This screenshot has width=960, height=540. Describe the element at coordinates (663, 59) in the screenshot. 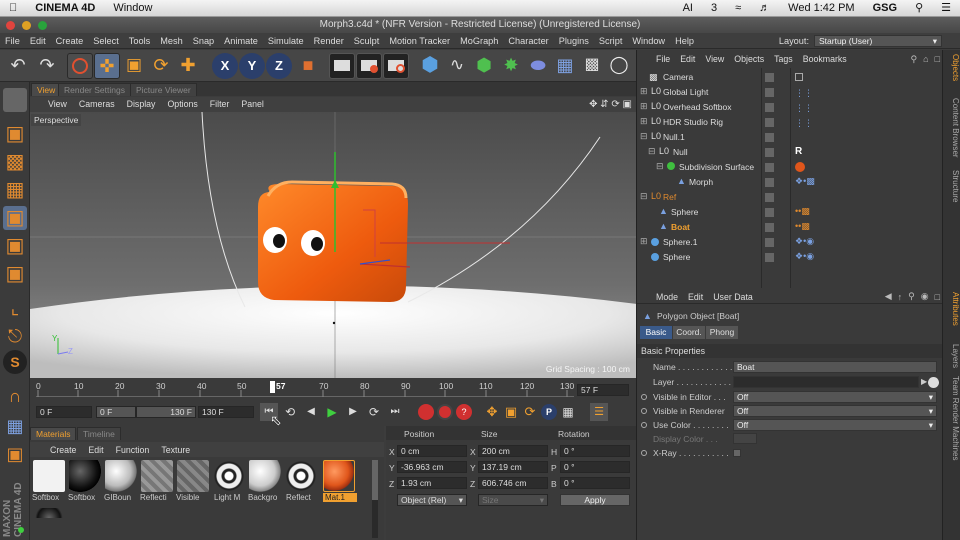

I see `objects-menu-file: File` at that location.